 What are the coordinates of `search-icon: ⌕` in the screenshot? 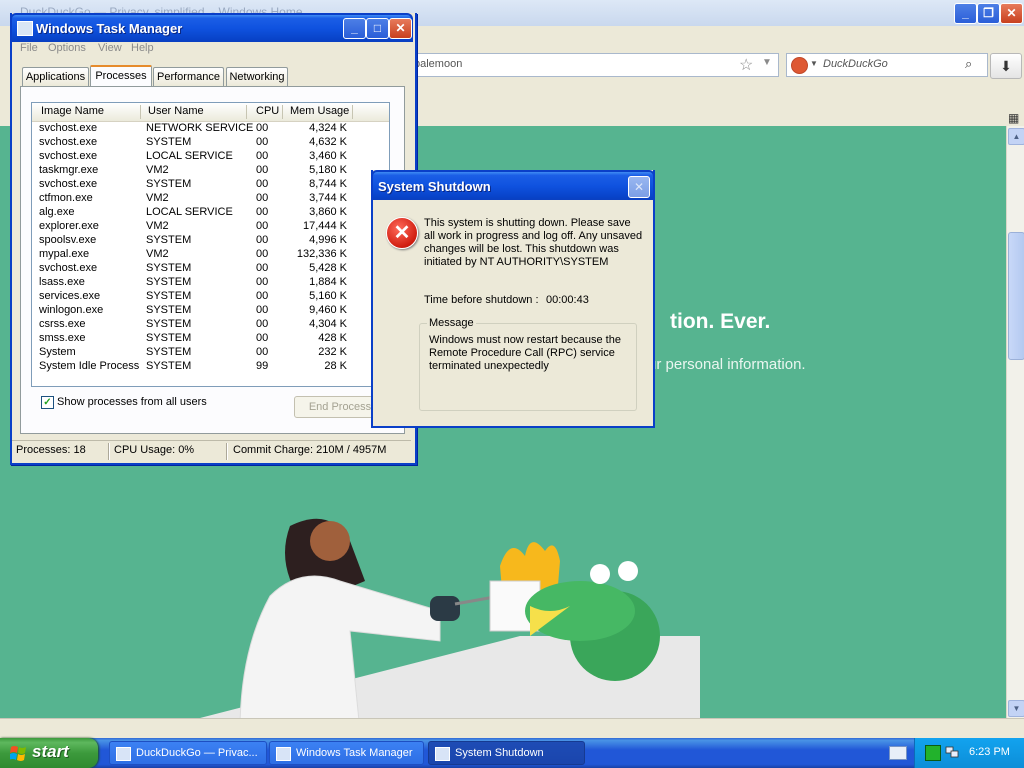 It's located at (968, 64).